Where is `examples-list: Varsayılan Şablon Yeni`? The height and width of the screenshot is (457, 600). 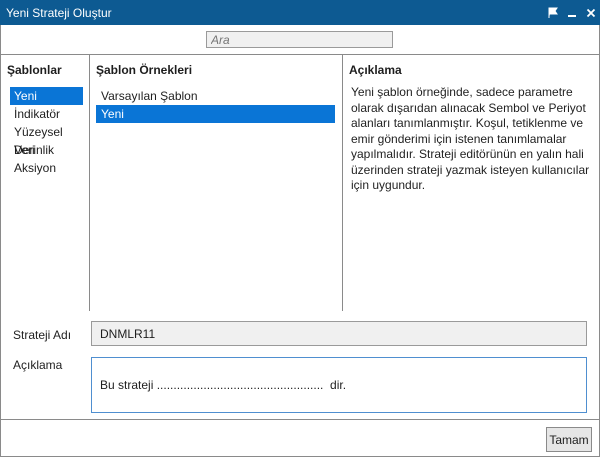 examples-list: Varsayılan Şablon Yeni is located at coordinates (216, 105).